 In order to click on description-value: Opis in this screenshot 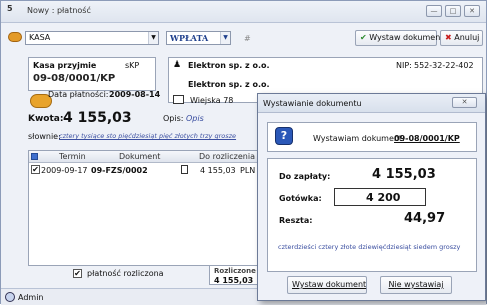, I will do `click(195, 118)`.